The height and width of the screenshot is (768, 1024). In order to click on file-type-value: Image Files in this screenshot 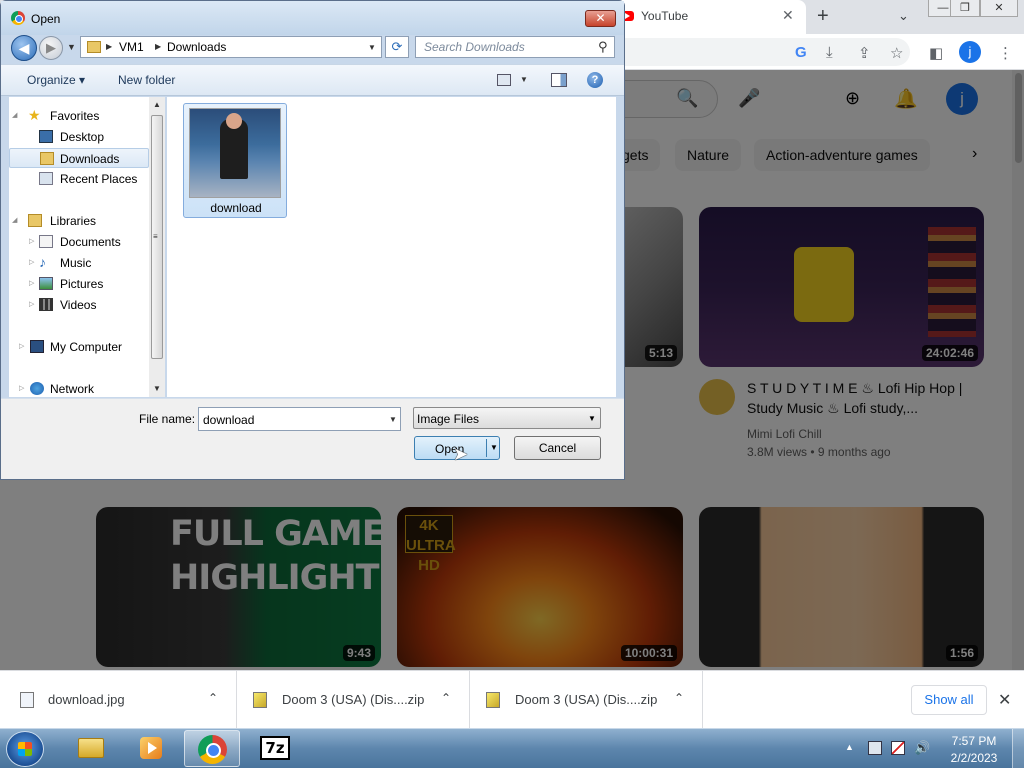, I will do `click(448, 419)`.